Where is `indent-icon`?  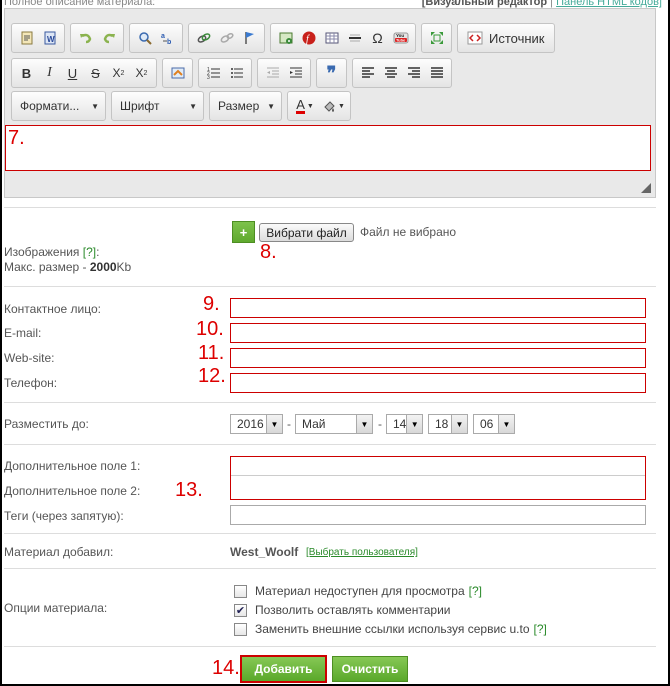
indent-icon is located at coordinates (295, 73).